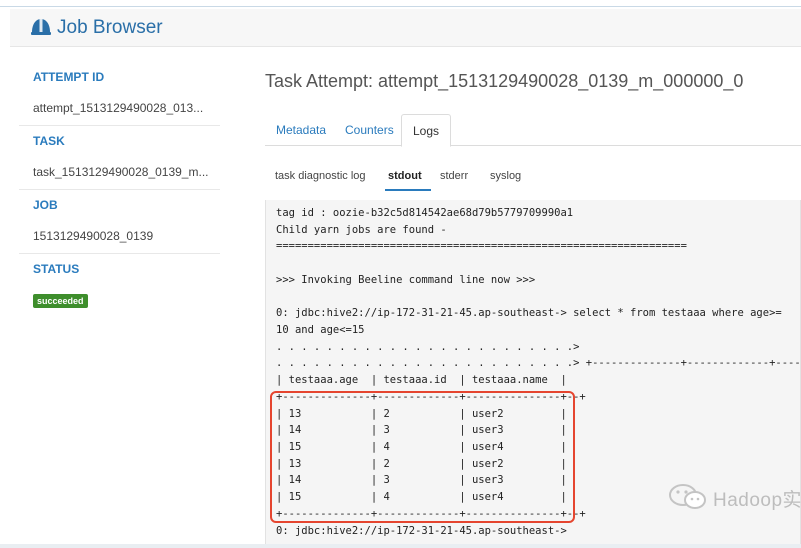 The height and width of the screenshot is (548, 801). I want to click on watermark-text: Hadoop实, so click(757, 500).